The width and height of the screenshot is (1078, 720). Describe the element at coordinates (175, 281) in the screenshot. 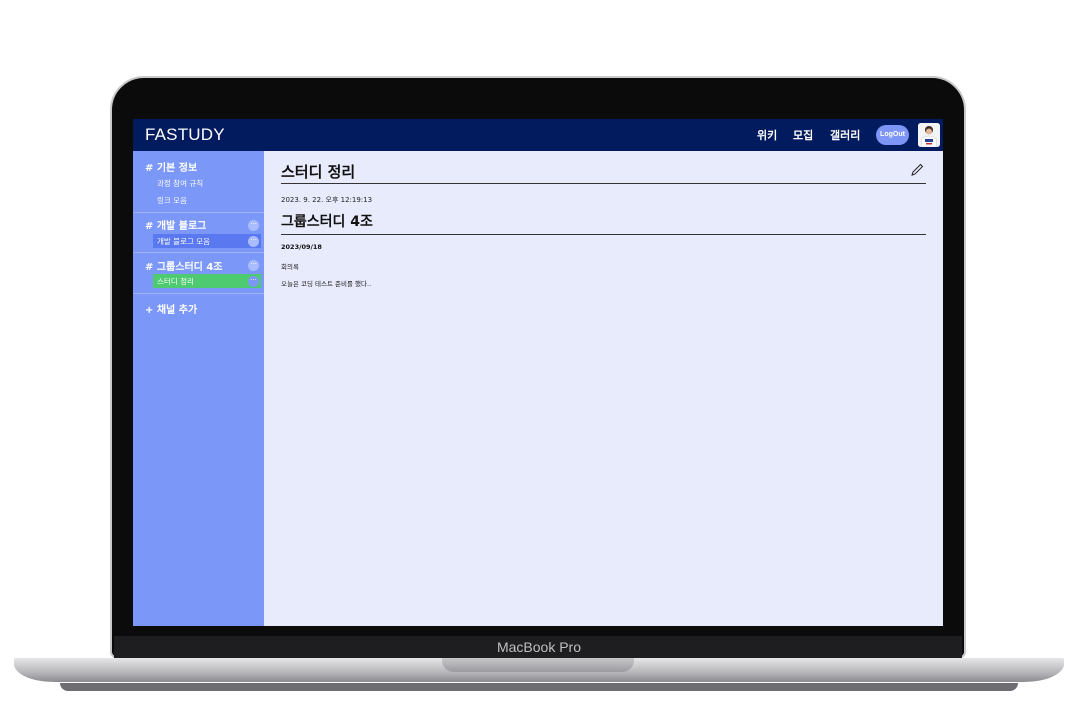

I see `sidebar-item-label: 스터디 정리` at that location.